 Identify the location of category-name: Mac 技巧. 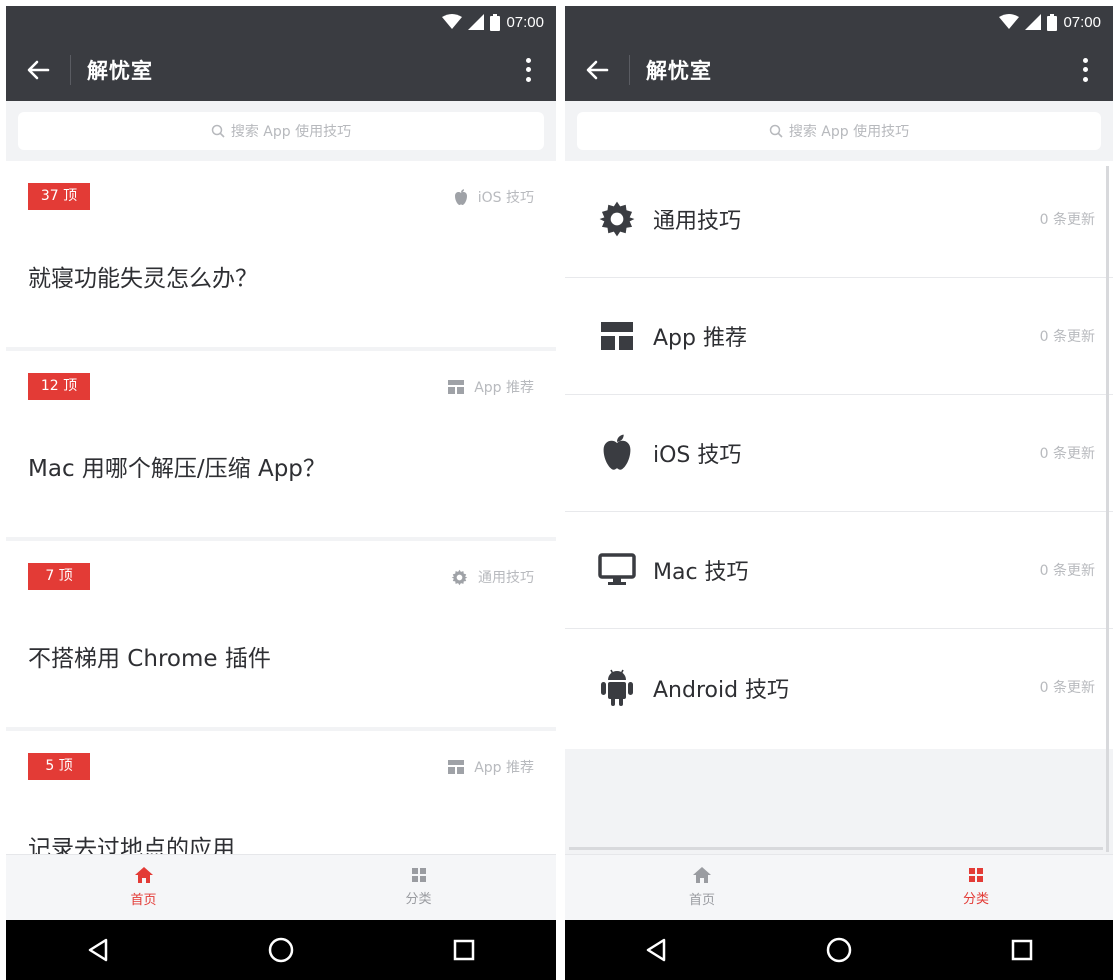
(701, 572).